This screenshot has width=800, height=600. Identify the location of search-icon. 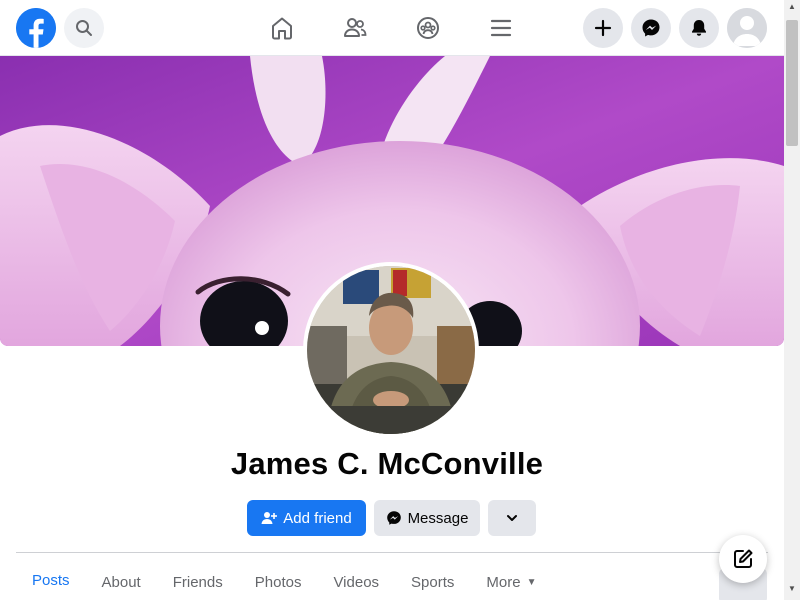
(84, 28).